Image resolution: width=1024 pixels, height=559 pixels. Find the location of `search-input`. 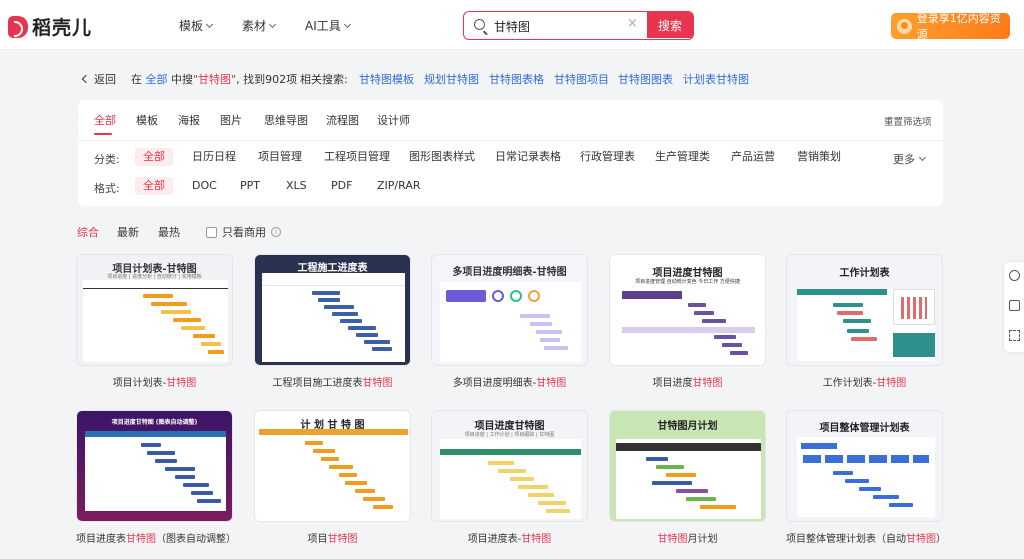

search-input is located at coordinates (569, 26).